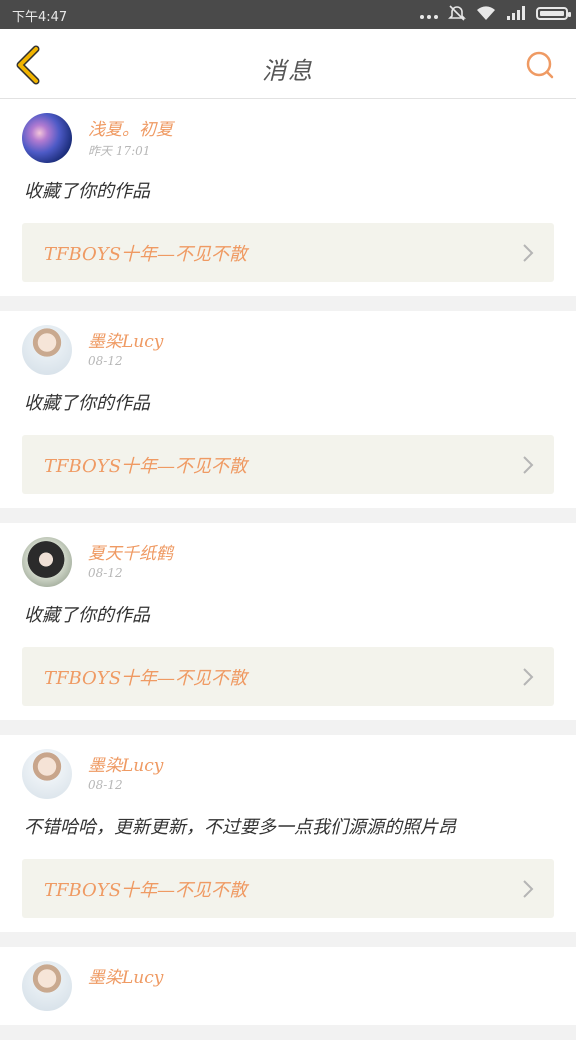 The width and height of the screenshot is (576, 1040). What do you see at coordinates (288, 14) in the screenshot?
I see `status-bar: 下午4:47` at bounding box center [288, 14].